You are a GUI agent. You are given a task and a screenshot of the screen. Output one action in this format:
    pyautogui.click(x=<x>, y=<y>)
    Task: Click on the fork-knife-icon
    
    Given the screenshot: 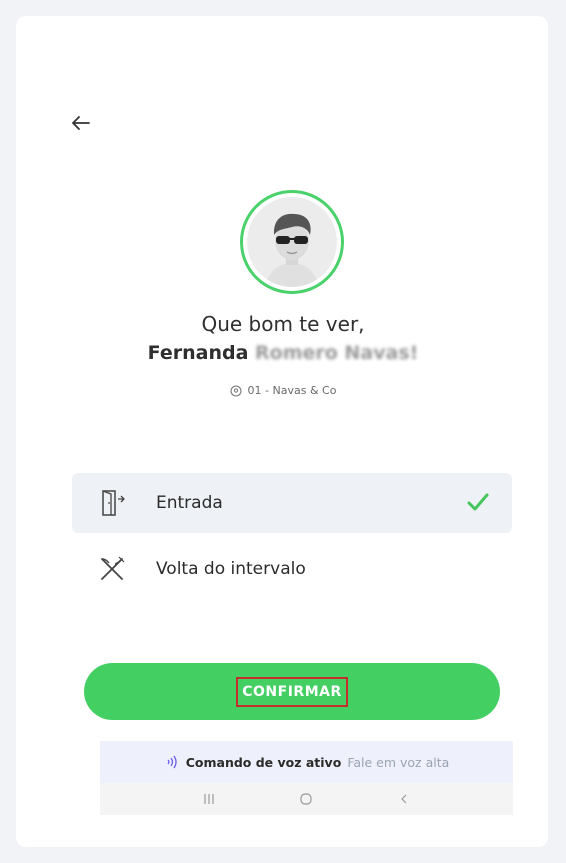 What is the action you would take?
    pyautogui.click(x=112, y=569)
    